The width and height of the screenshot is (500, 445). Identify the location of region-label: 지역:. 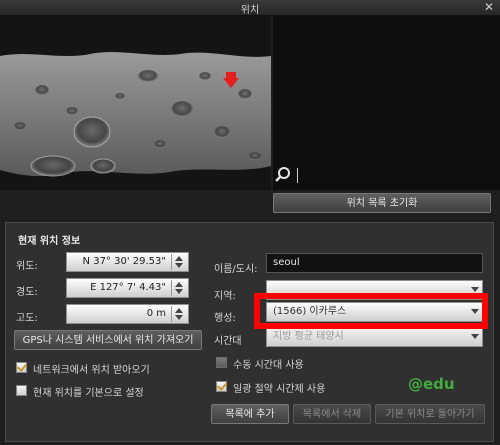
(225, 296).